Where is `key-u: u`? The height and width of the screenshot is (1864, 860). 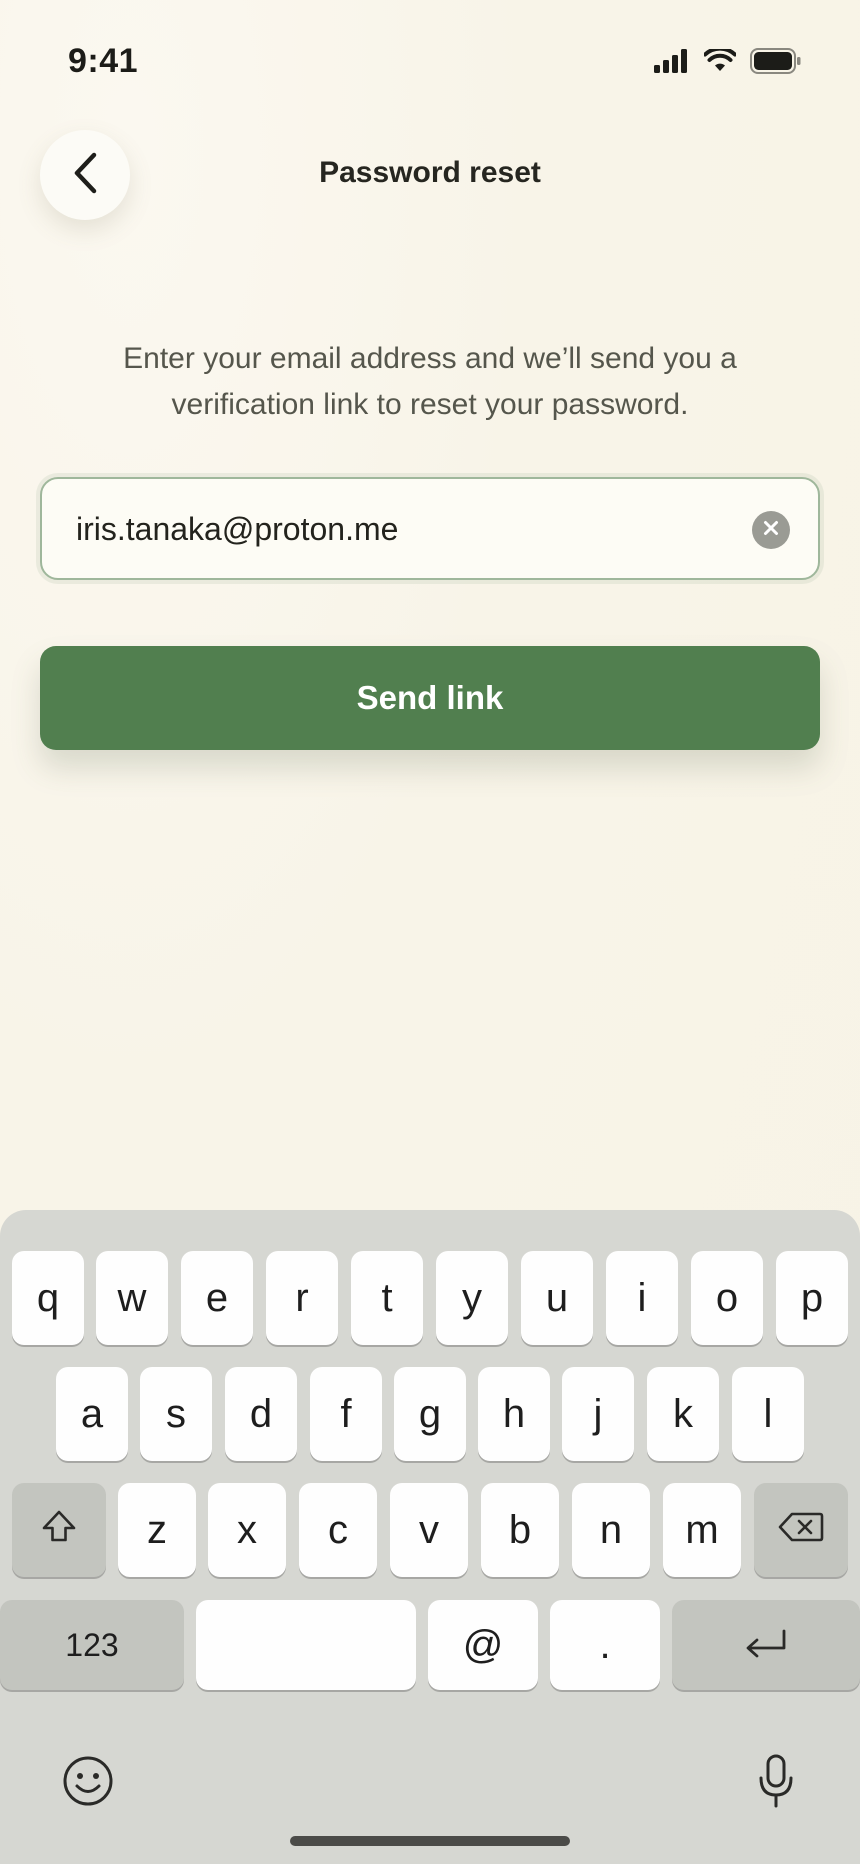
key-u: u is located at coordinates (557, 1298).